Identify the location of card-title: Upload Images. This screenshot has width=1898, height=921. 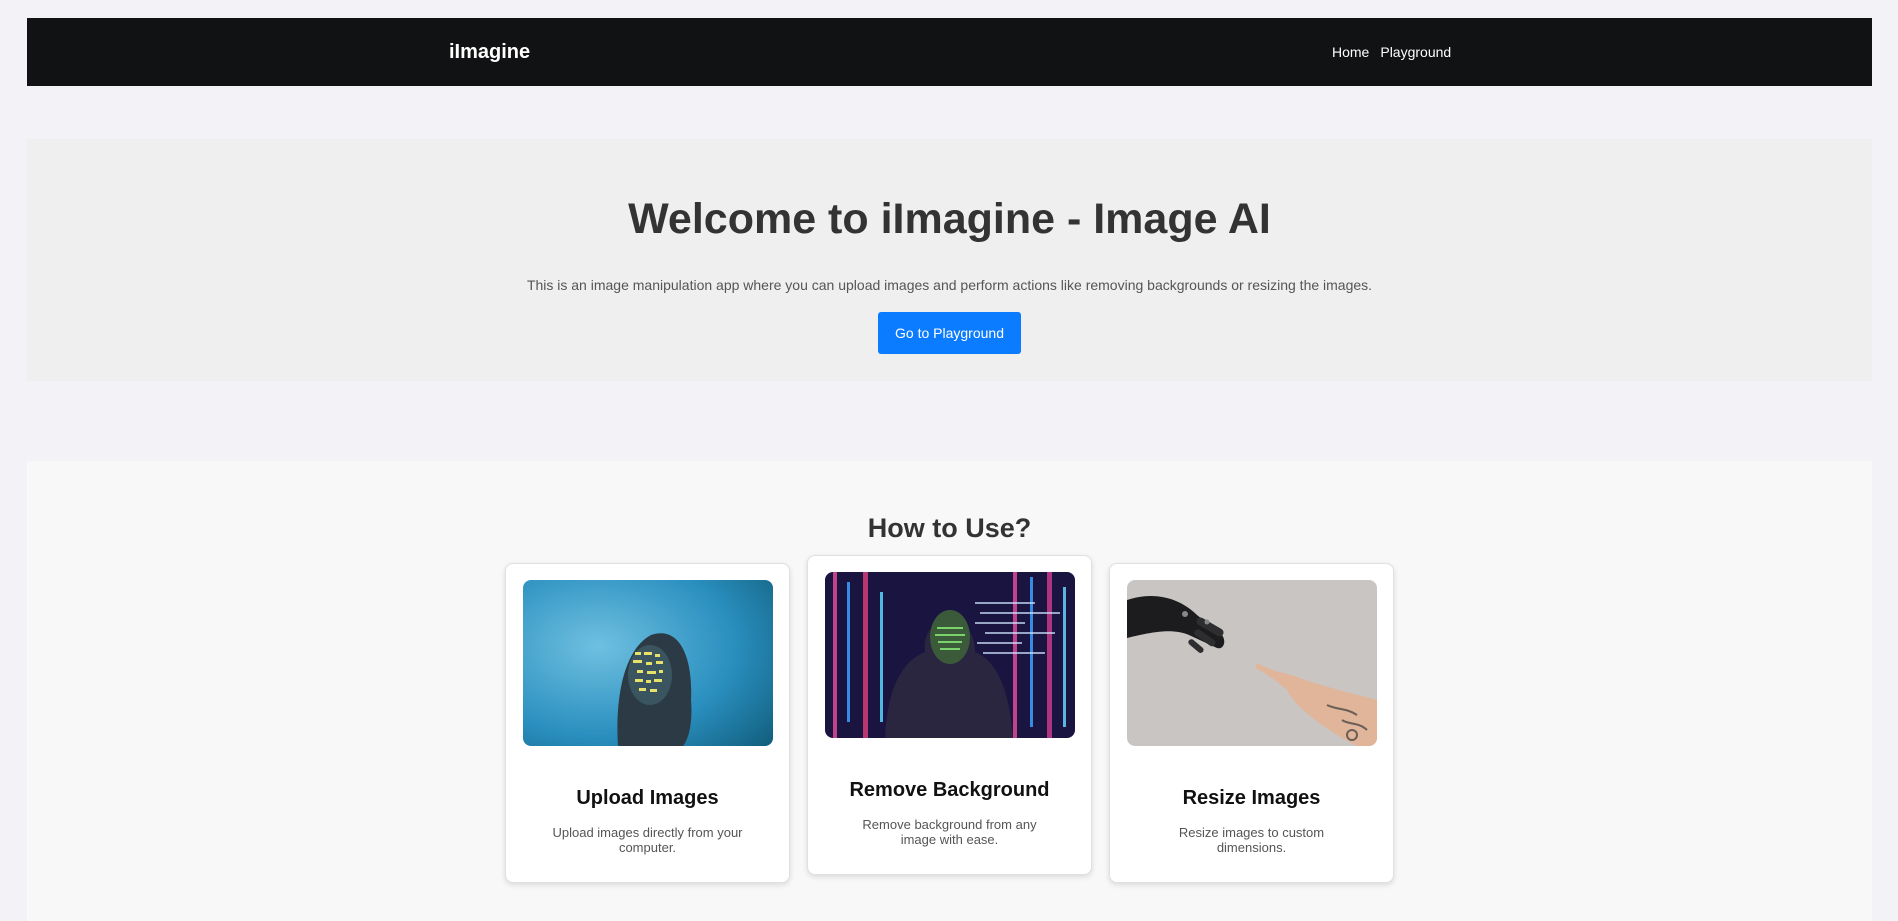
(647, 798).